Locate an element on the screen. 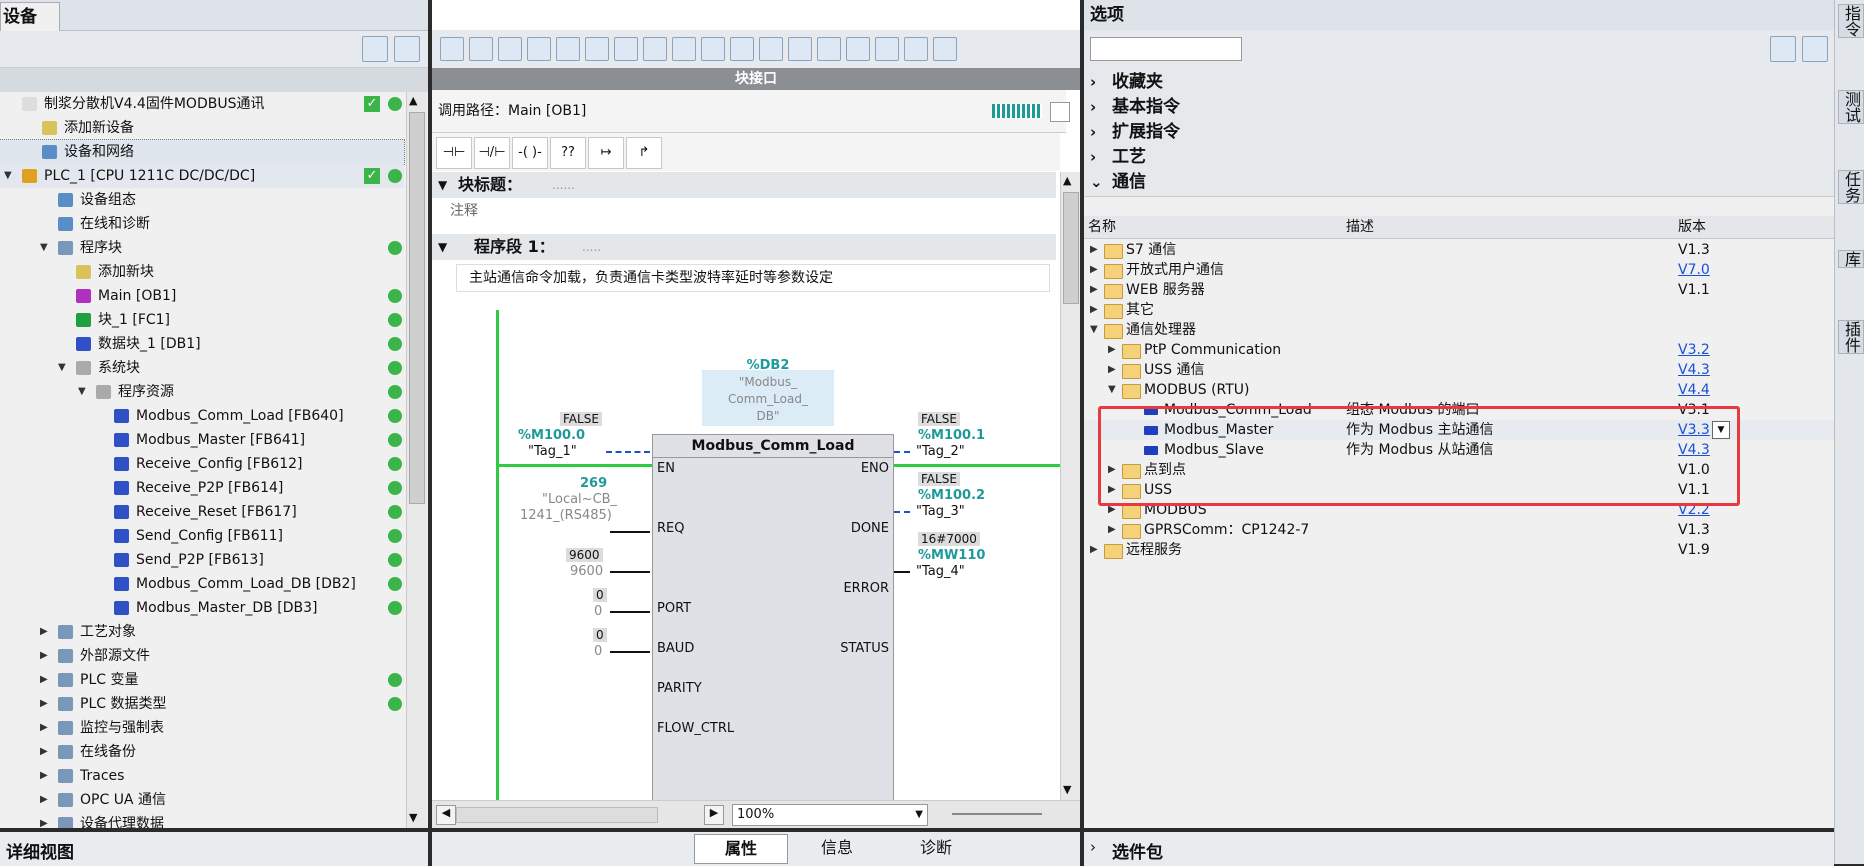 The height and width of the screenshot is (866, 1864). no-contact-button: ⊣⊢ is located at coordinates (454, 153).